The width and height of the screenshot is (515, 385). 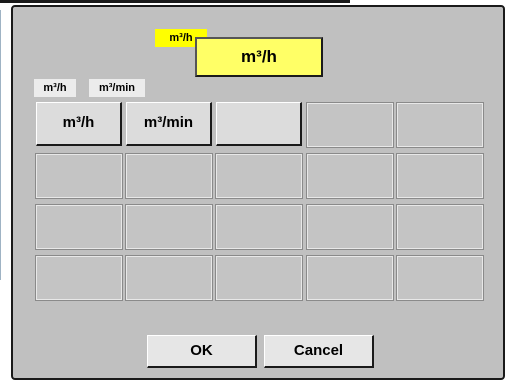 What do you see at coordinates (79, 124) in the screenshot?
I see `unit-key-m3h: m³/h` at bounding box center [79, 124].